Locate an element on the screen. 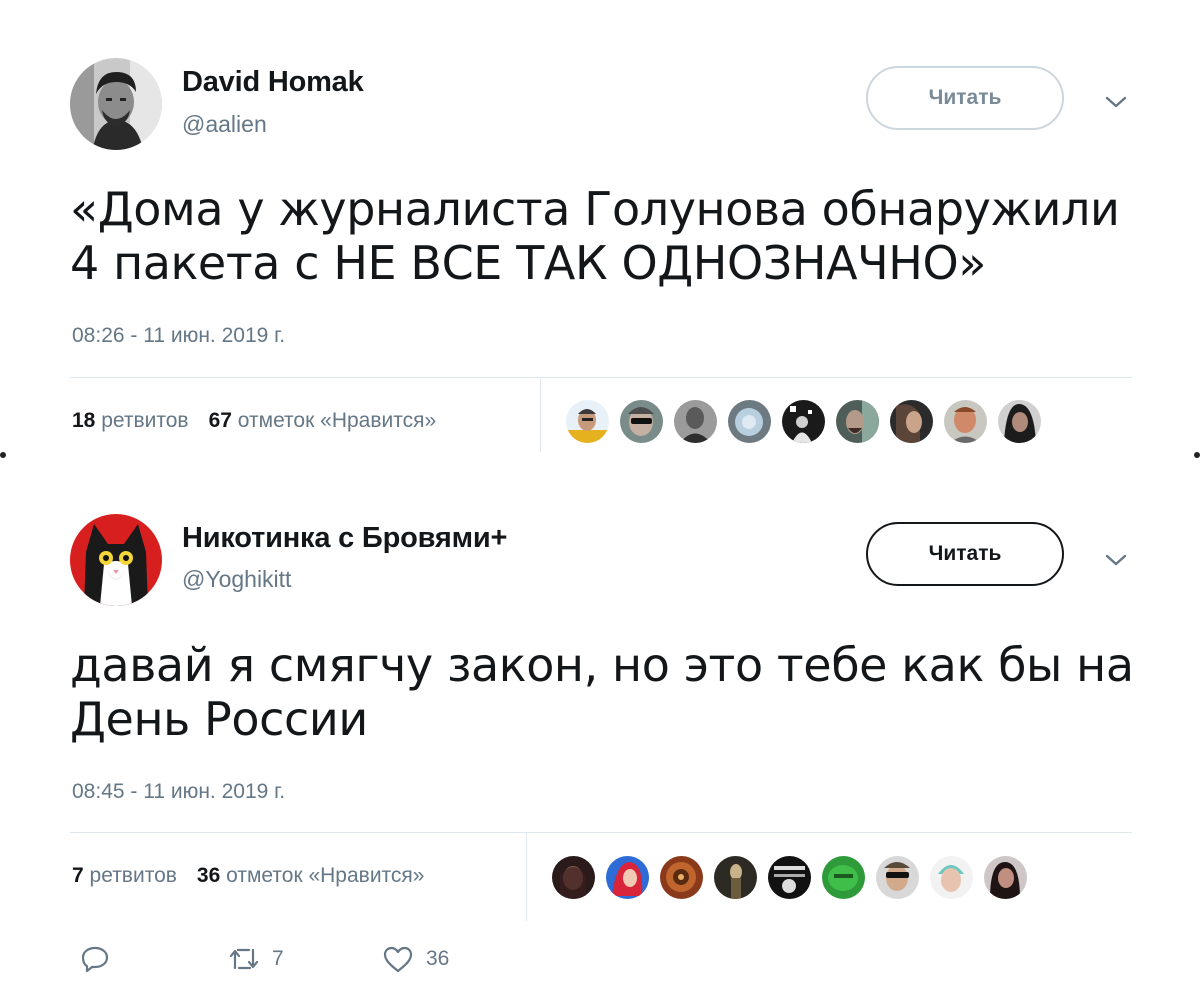 The height and width of the screenshot is (996, 1200). retweet-icon is located at coordinates (244, 959).